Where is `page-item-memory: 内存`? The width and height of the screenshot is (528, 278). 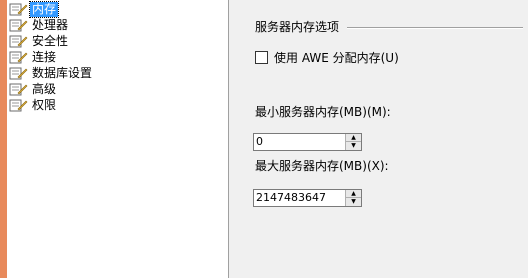 page-item-memory: 内存 is located at coordinates (117, 9).